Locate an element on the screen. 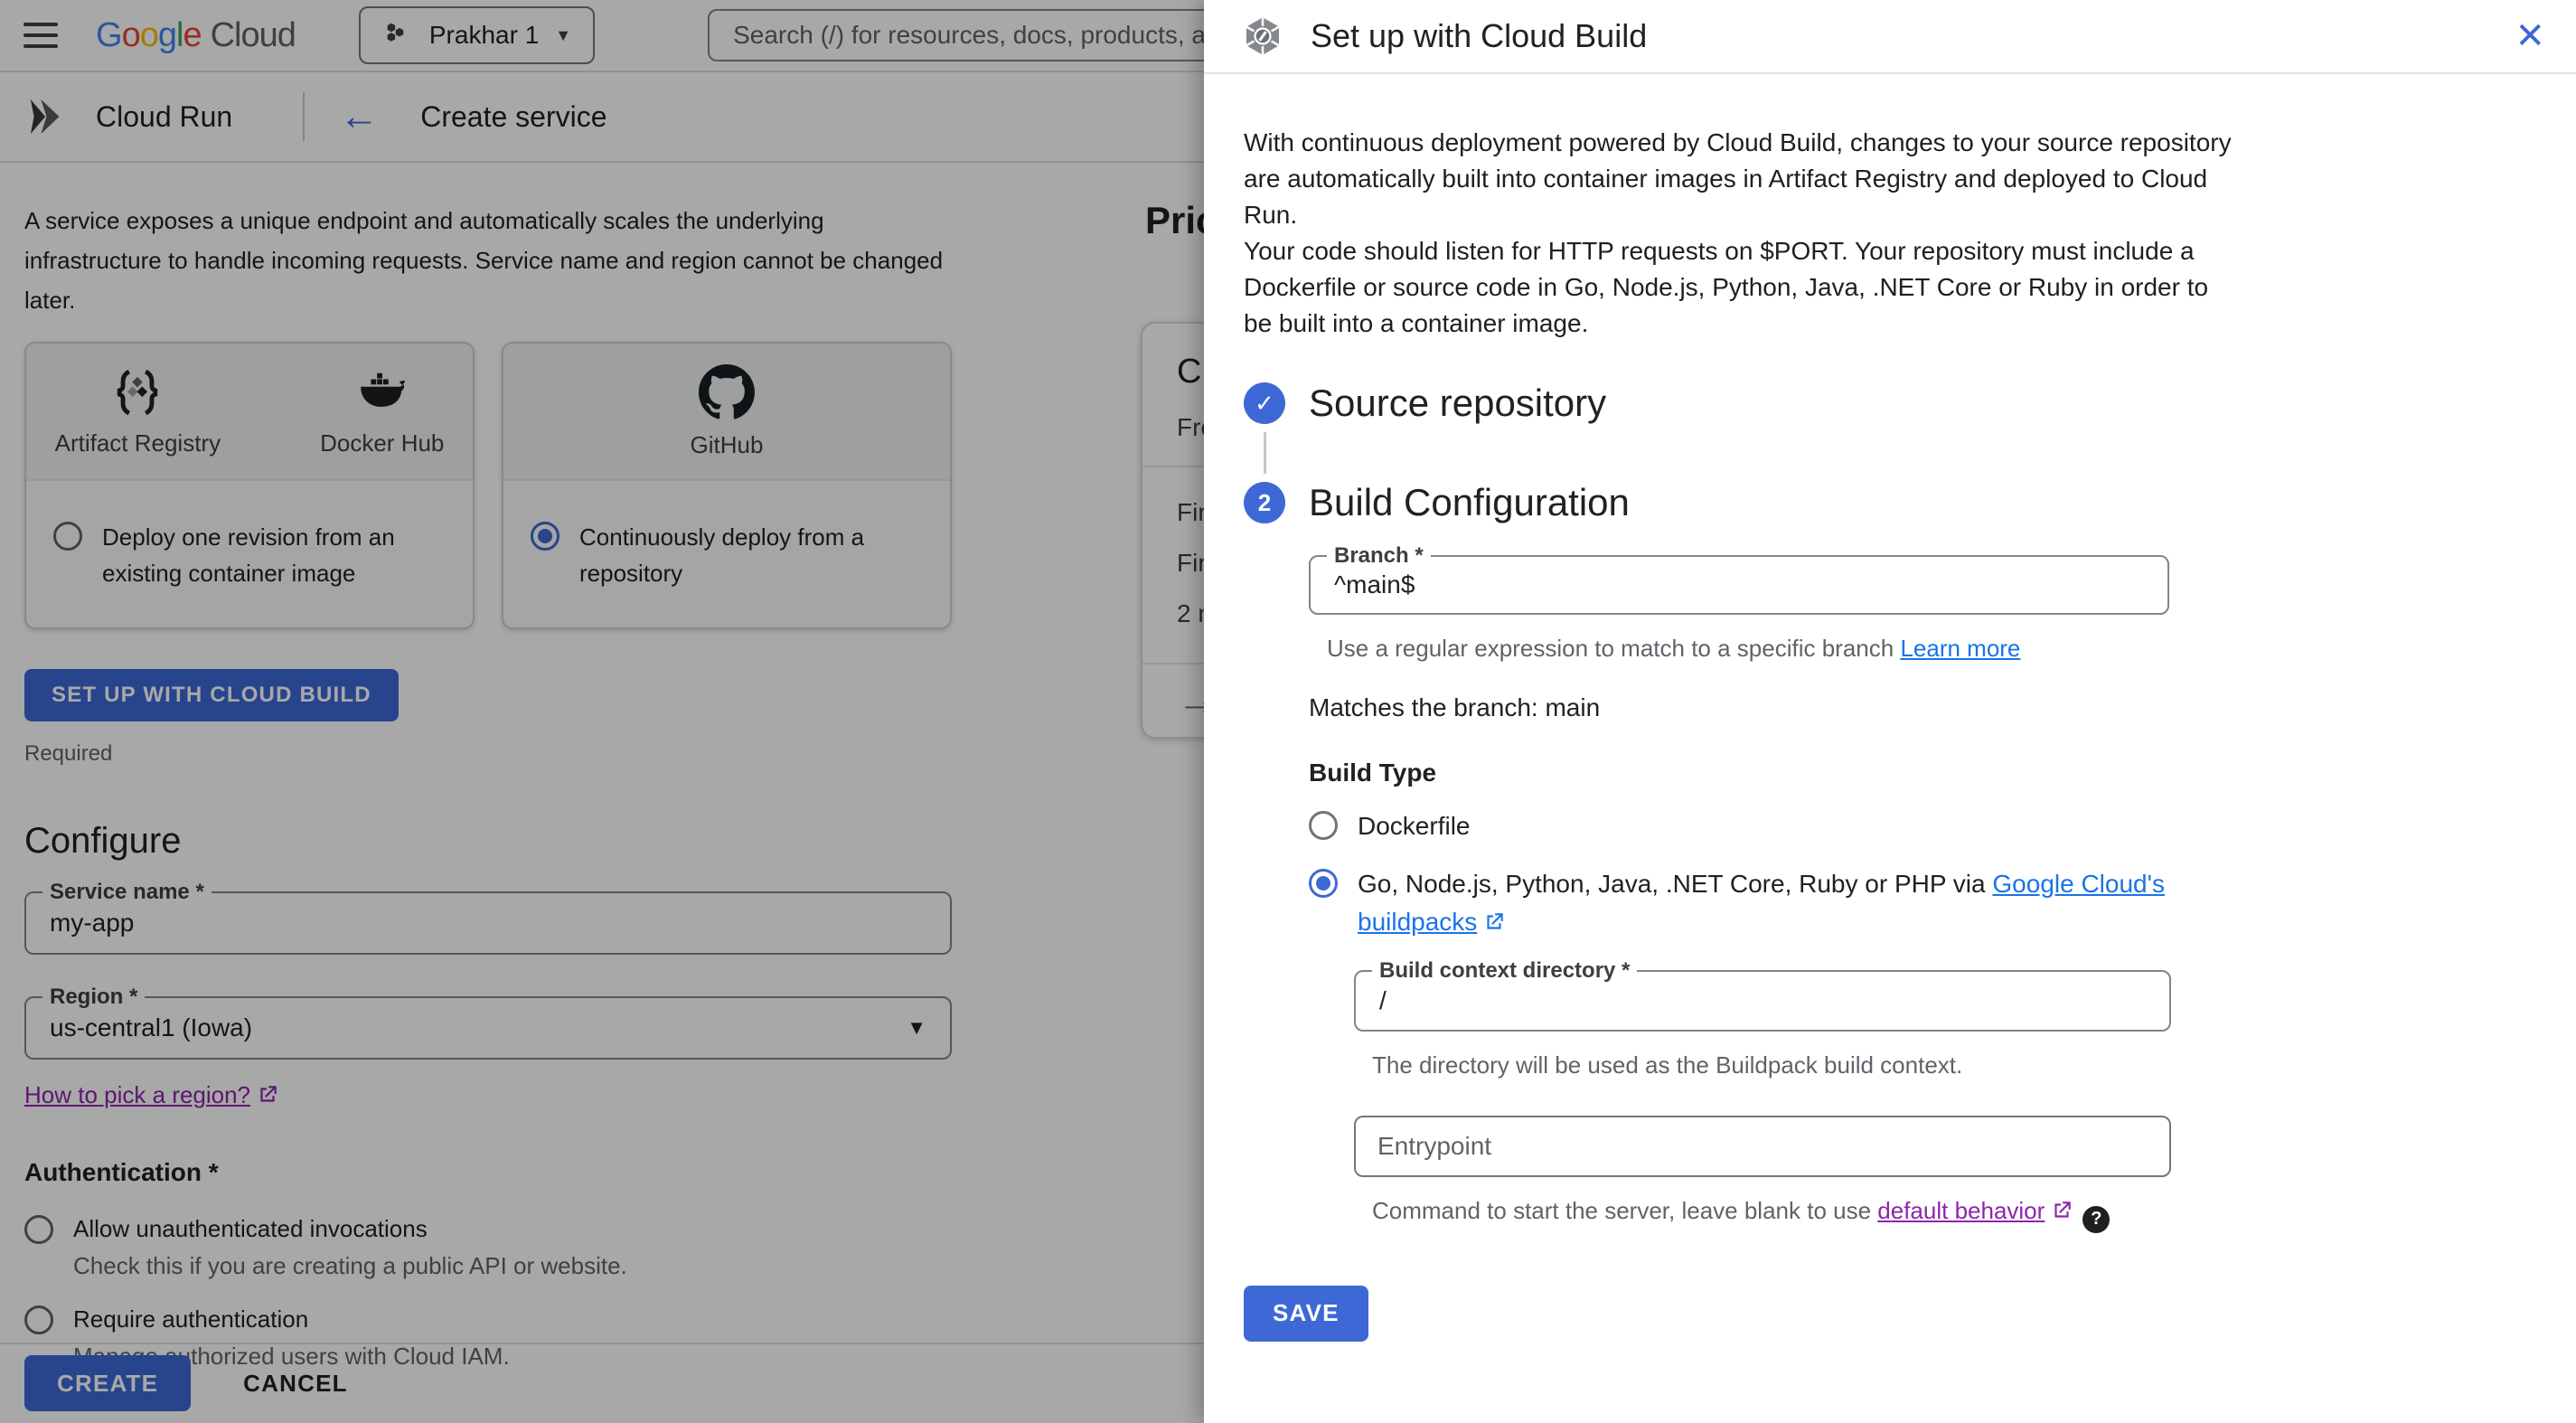 This screenshot has width=2576, height=1423. branch-input is located at coordinates (1739, 584).